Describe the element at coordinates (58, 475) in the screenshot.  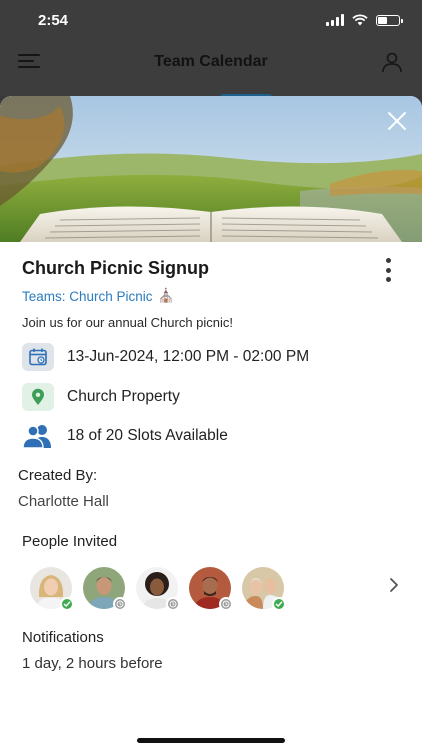
I see `created-by-label: Created By:` at that location.